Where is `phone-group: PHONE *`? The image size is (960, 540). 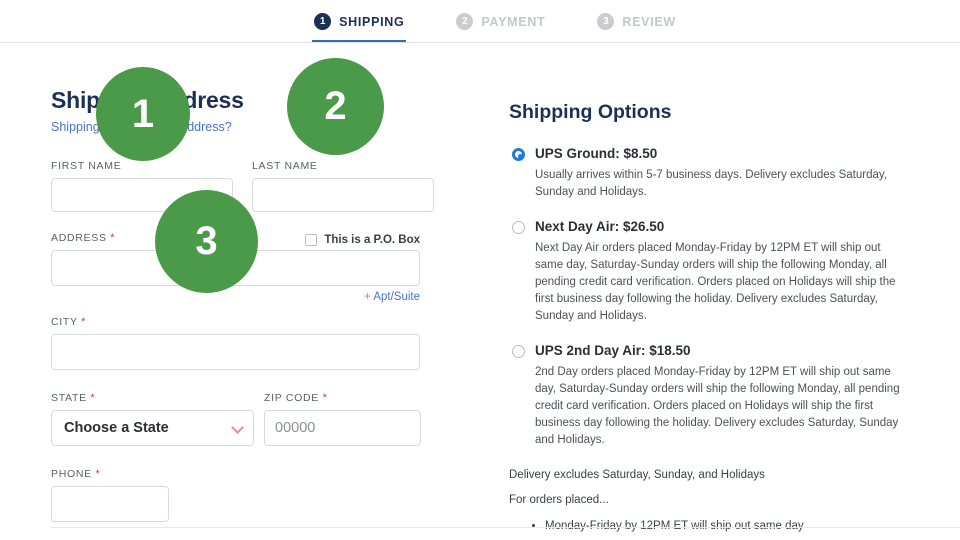
phone-group: PHONE * is located at coordinates (275, 495).